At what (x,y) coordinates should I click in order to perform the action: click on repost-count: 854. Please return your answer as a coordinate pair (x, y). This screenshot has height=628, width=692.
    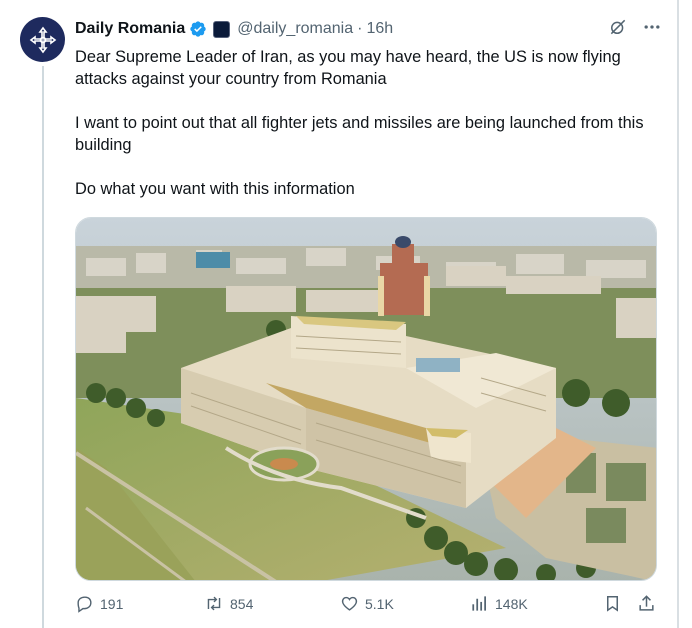
    Looking at the image, I should click on (242, 603).